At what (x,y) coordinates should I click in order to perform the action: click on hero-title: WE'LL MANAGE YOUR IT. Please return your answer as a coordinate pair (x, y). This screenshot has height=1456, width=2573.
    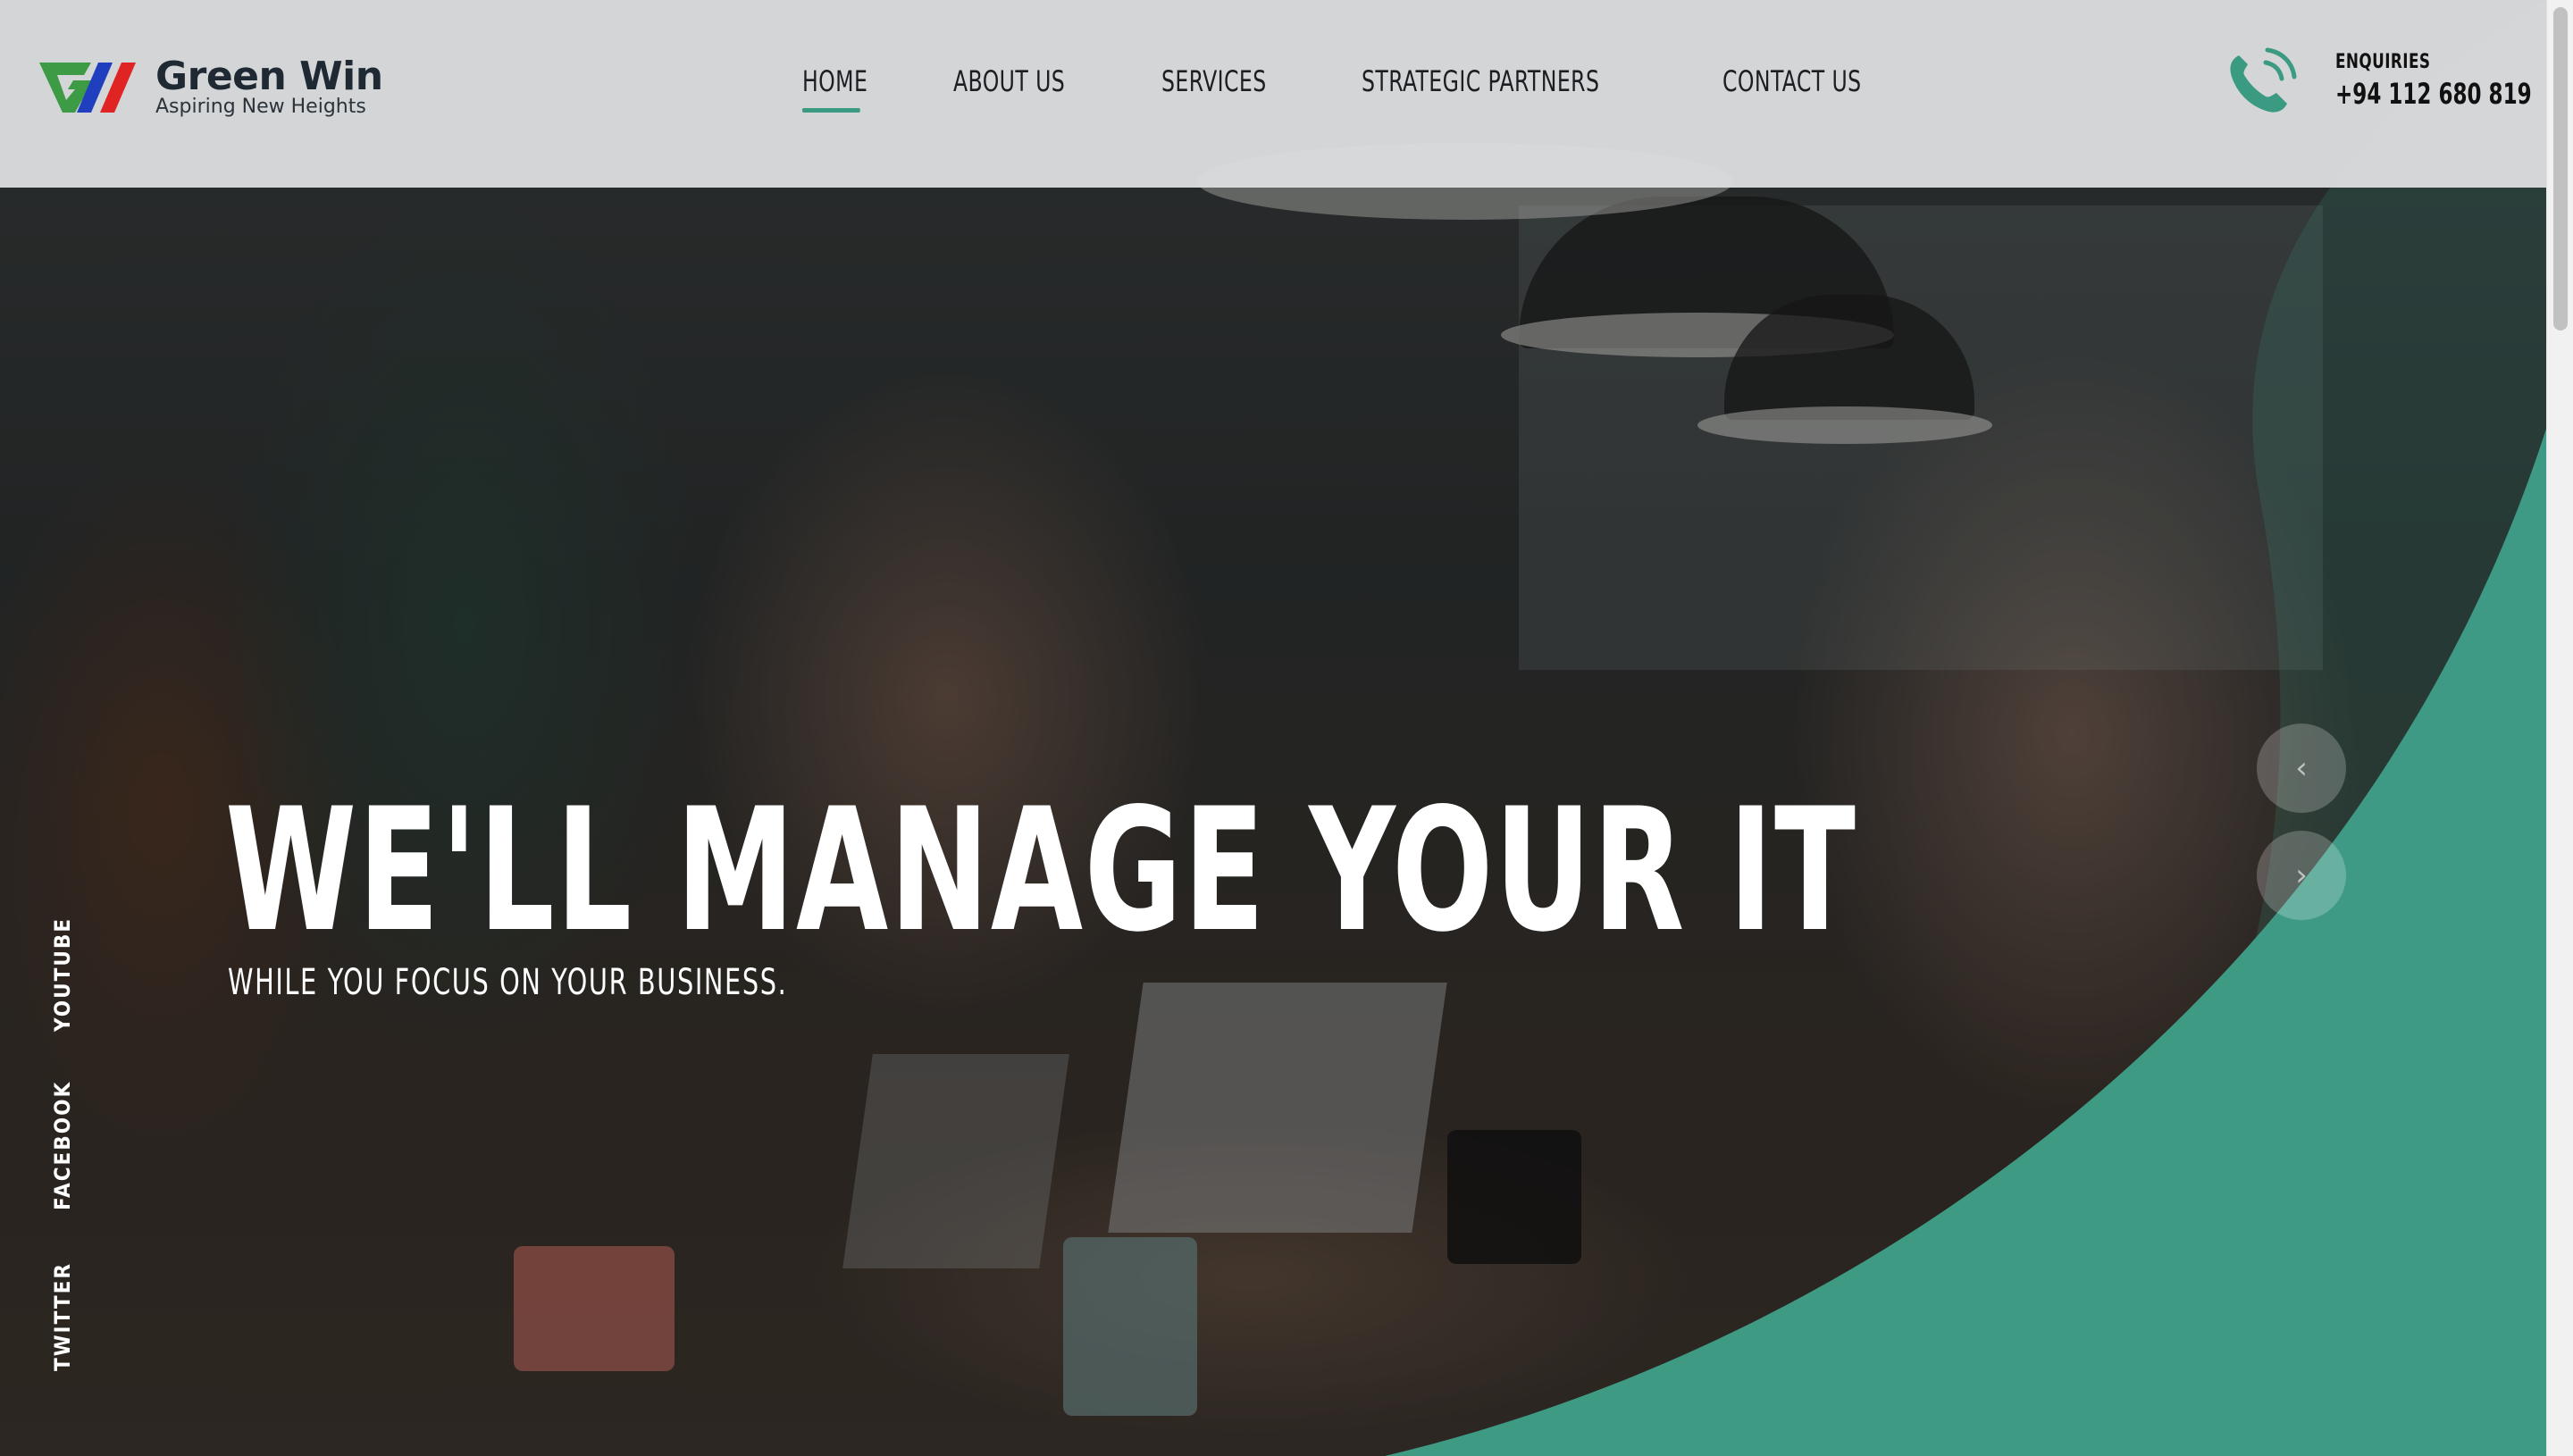
    Looking at the image, I should click on (1041, 870).